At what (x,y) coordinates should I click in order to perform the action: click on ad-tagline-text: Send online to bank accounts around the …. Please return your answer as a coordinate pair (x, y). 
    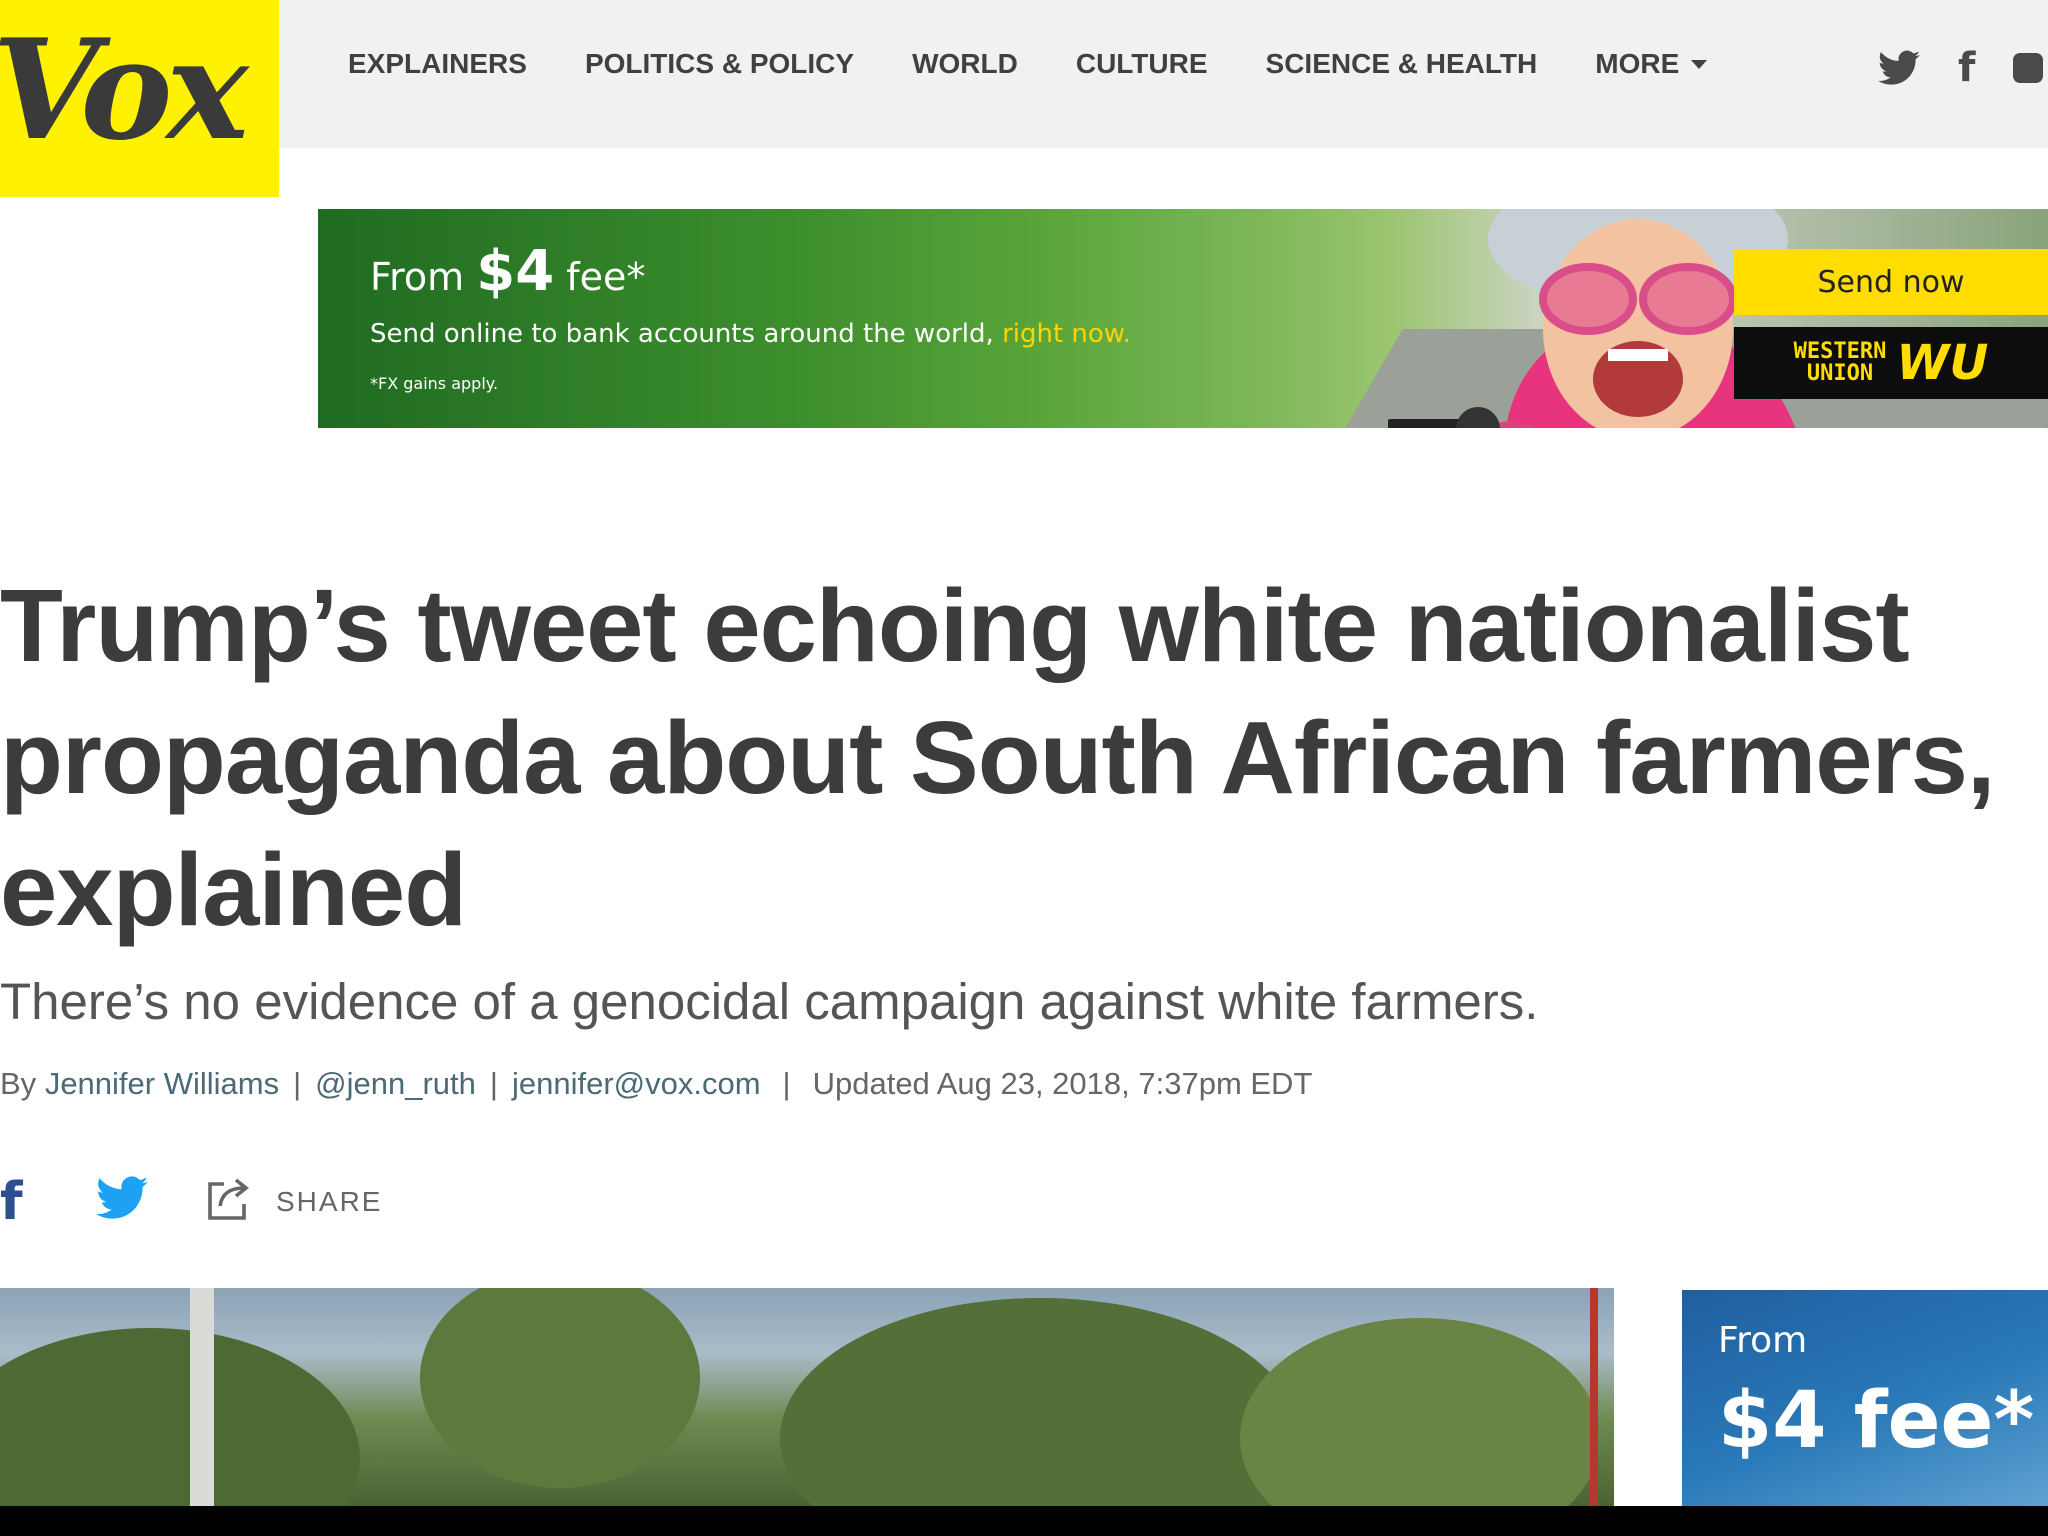
    Looking at the image, I should click on (682, 334).